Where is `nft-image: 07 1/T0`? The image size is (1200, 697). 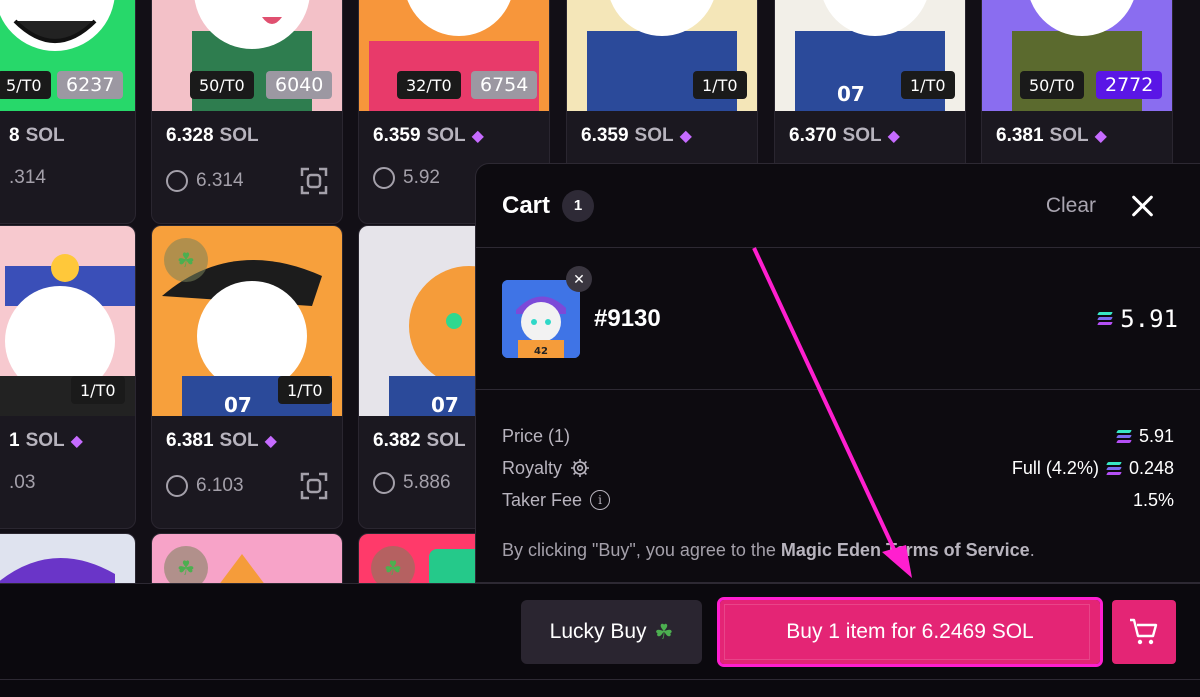 nft-image: 07 1/T0 is located at coordinates (870, 55).